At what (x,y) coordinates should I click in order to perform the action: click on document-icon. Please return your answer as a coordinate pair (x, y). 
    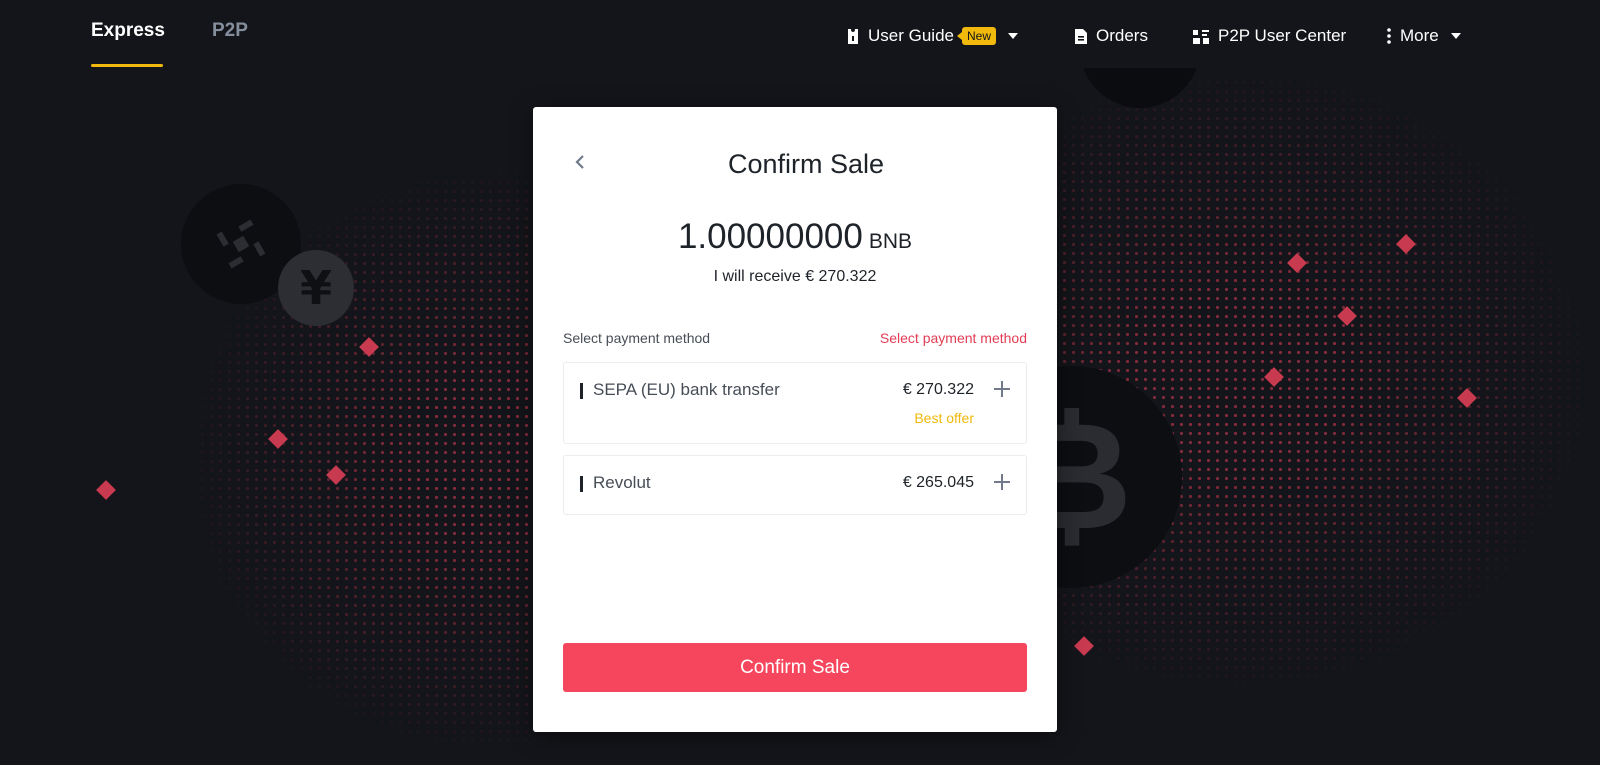
    Looking at the image, I should click on (1081, 36).